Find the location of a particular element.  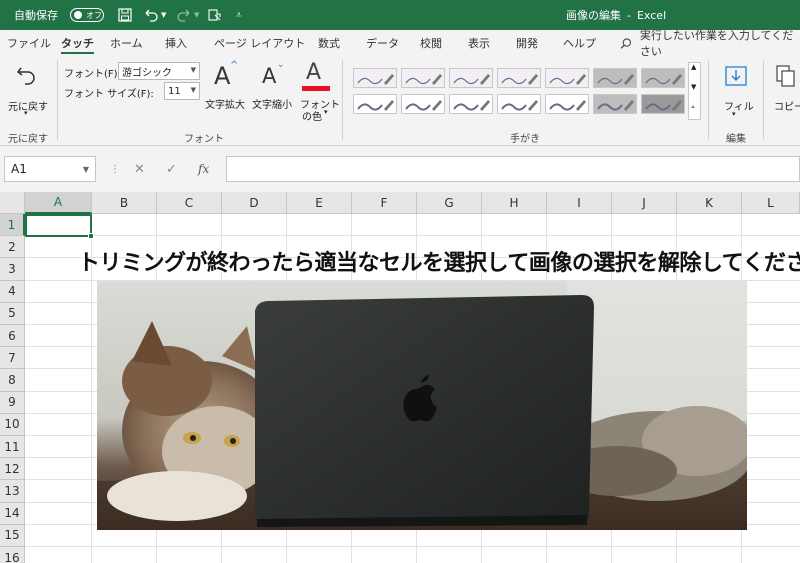

tab-developer: 開発 is located at coordinates (527, 43).